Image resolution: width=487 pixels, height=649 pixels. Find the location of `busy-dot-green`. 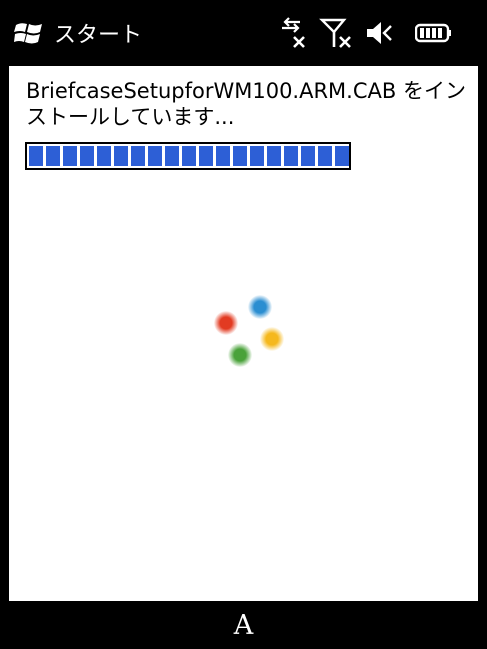

busy-dot-green is located at coordinates (240, 355).